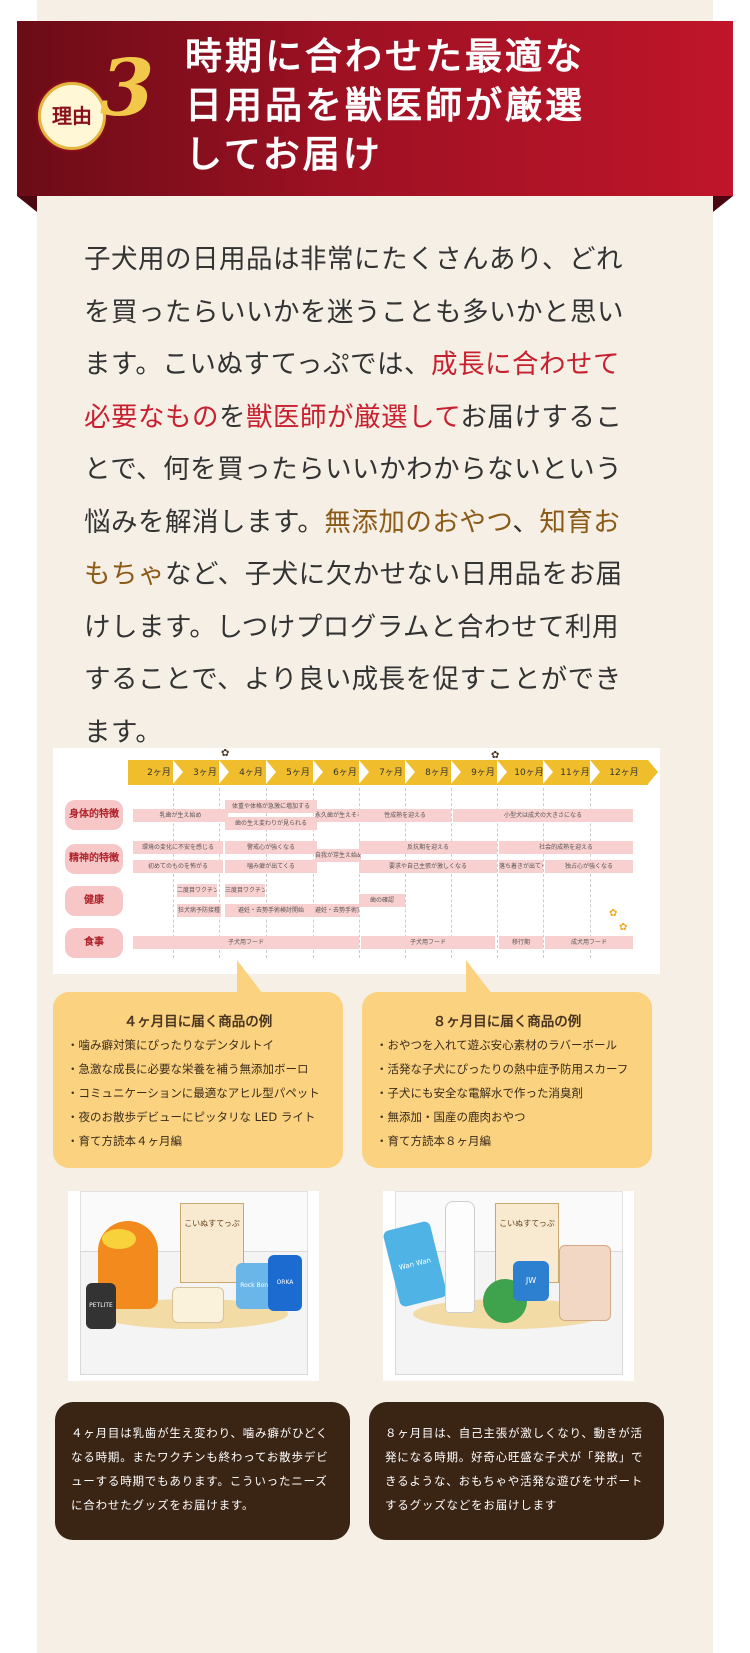 This screenshot has width=750, height=1653. What do you see at coordinates (385, 56) in the screenshot?
I see `title-line-1: 時期に合わせた最適な` at bounding box center [385, 56].